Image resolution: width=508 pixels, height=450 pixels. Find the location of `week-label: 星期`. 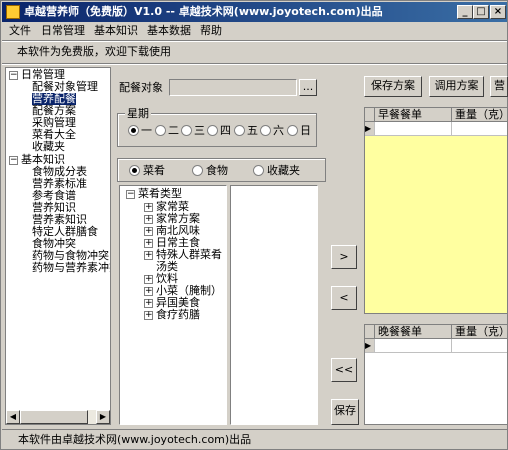

week-label: 星期 is located at coordinates (138, 113).